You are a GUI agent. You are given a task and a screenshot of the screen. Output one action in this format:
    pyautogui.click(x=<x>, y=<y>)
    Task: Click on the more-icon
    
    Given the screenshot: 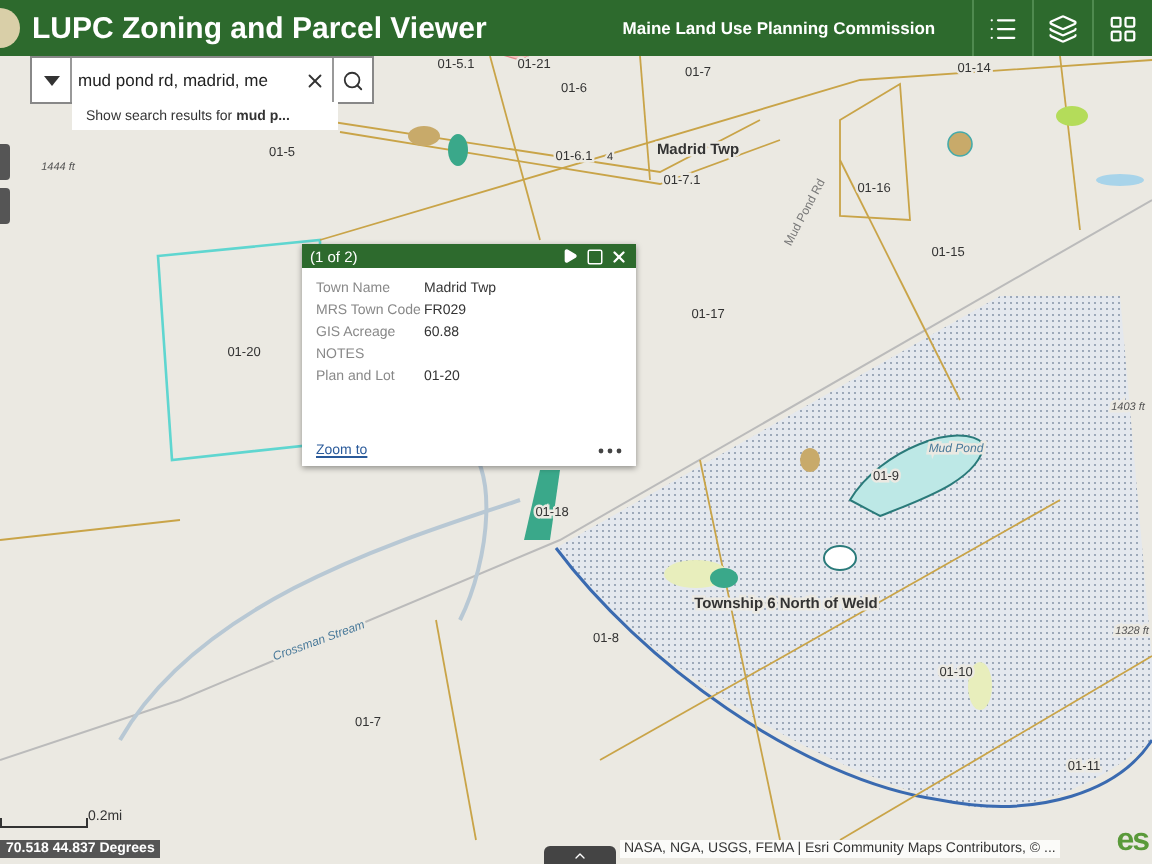 What is the action you would take?
    pyautogui.click(x=610, y=451)
    